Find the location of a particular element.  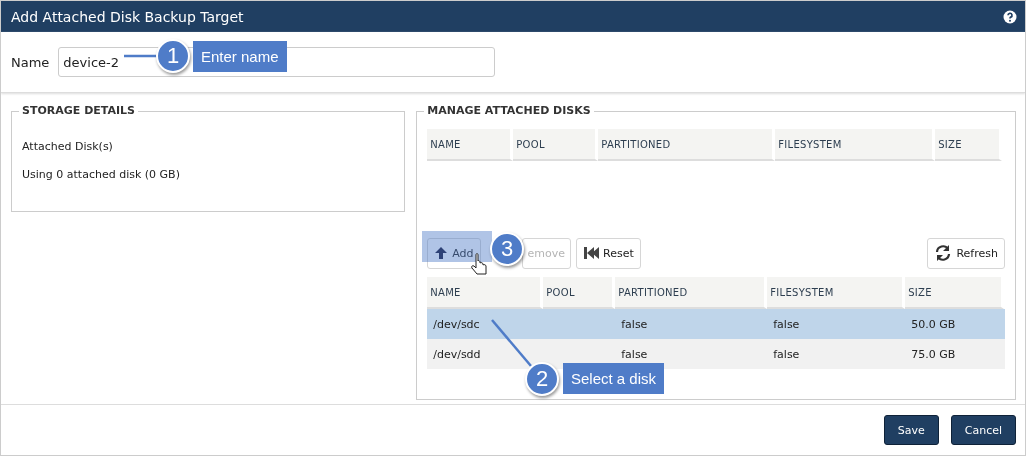

refresh-icon is located at coordinates (943, 253).